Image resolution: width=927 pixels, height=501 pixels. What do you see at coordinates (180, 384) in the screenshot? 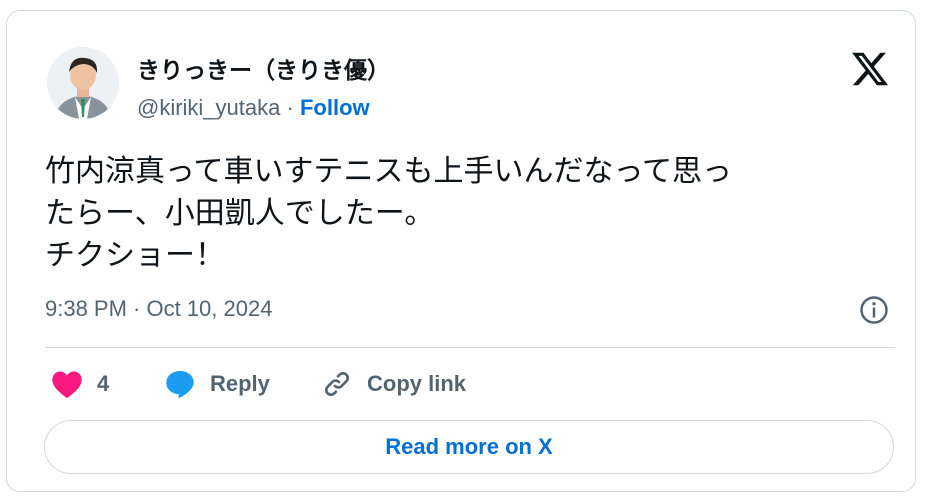
I see `reply-bubble-icon` at bounding box center [180, 384].